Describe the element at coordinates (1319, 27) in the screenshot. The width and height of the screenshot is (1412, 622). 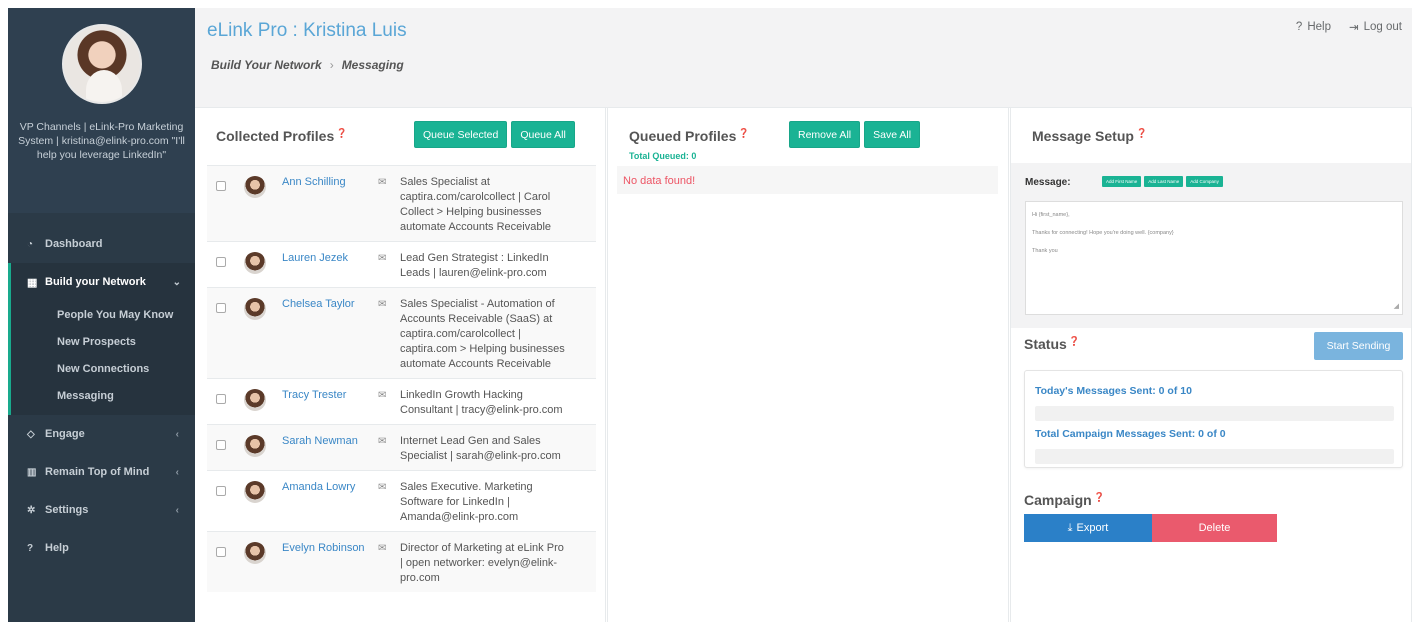
I see `help-label: Help` at that location.